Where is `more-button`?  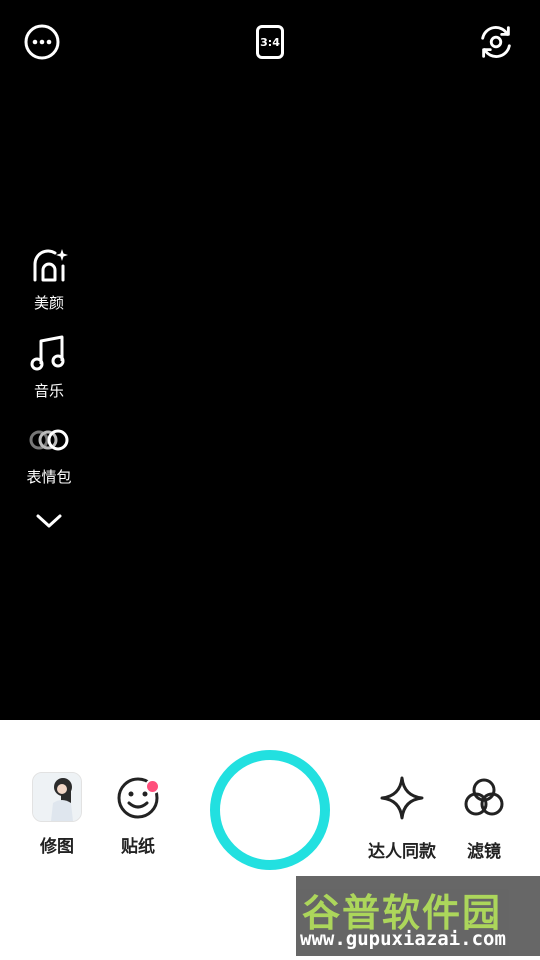
more-button is located at coordinates (42, 42).